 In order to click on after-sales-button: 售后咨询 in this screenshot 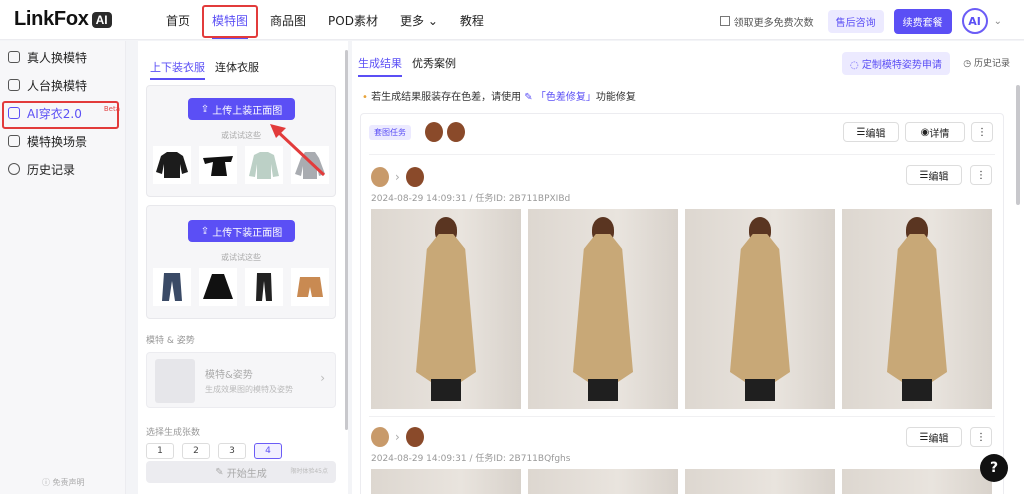, I will do `click(855, 21)`.